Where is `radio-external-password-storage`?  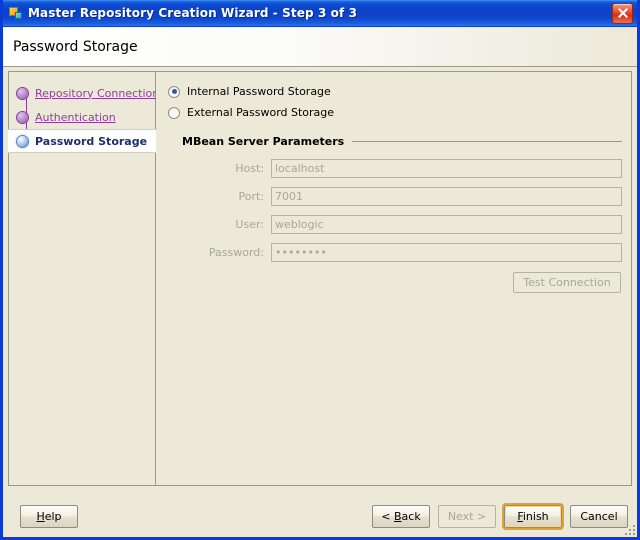 radio-external-password-storage is located at coordinates (174, 112).